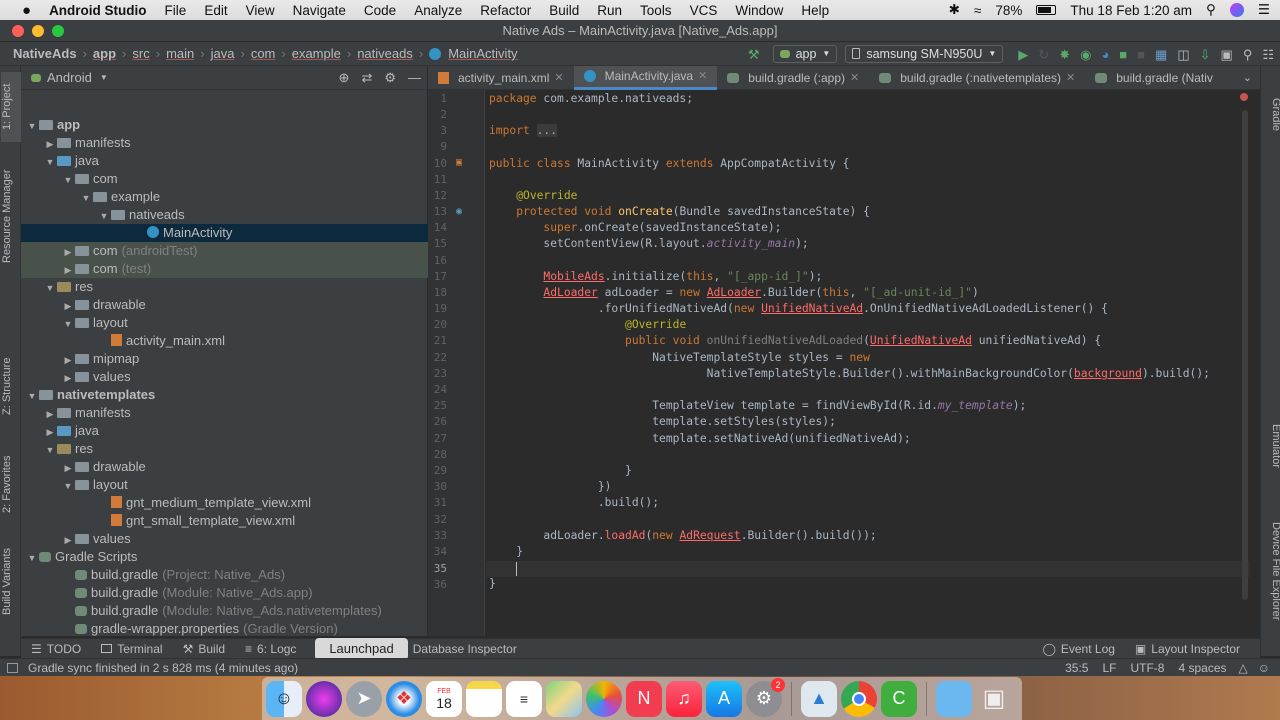 Image resolution: width=1280 pixels, height=720 pixels. What do you see at coordinates (1183, 54) in the screenshot?
I see `avd-manager-icon: ◫` at bounding box center [1183, 54].